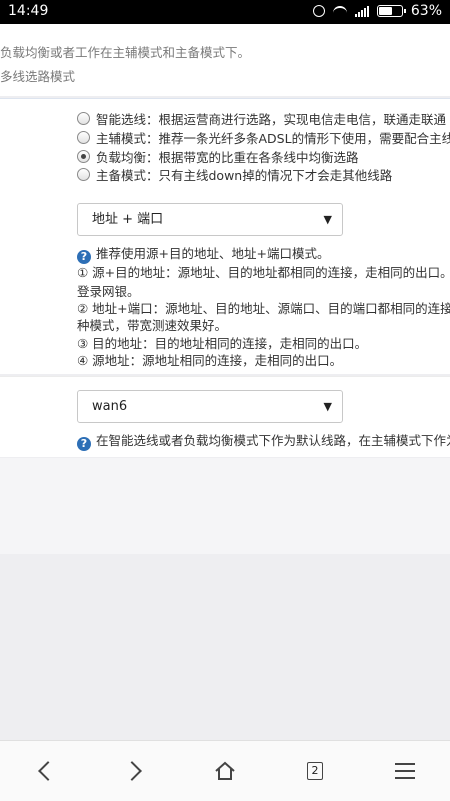  I want to click on radio-option-smart: 智能选线：根据运营商进行选路，实现电信走电信，联通走联通, so click(261, 118).